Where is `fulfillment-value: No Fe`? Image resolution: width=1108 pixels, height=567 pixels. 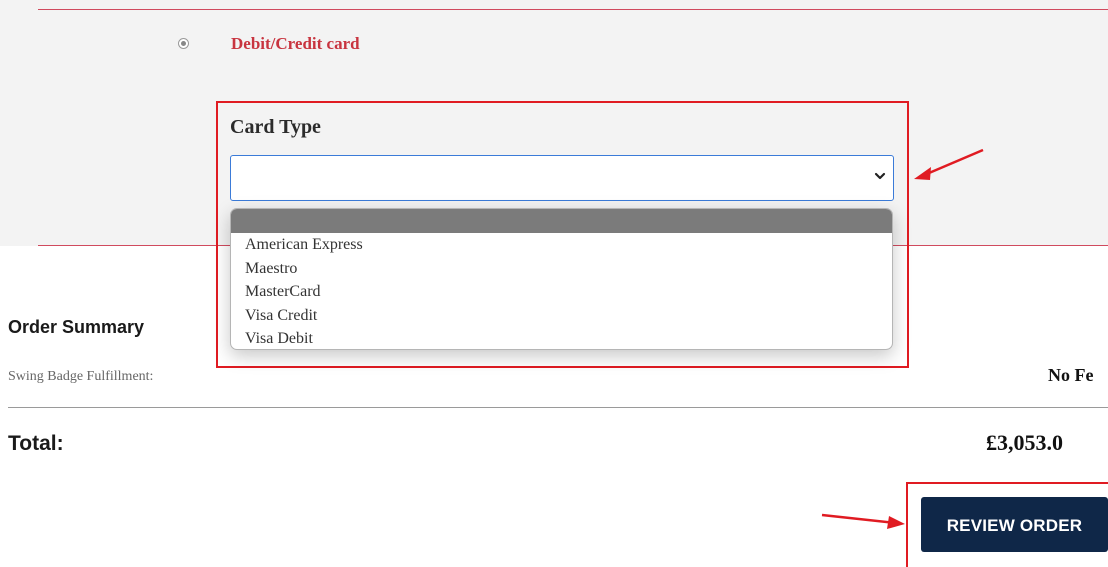 fulfillment-value: No Fe is located at coordinates (1071, 375).